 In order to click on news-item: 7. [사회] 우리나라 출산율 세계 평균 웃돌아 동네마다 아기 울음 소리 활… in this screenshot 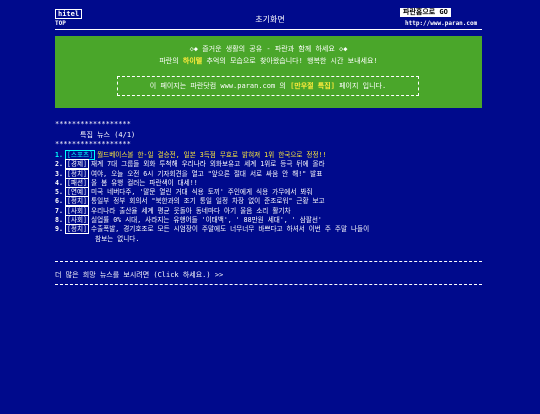, I will do `click(270, 210)`.